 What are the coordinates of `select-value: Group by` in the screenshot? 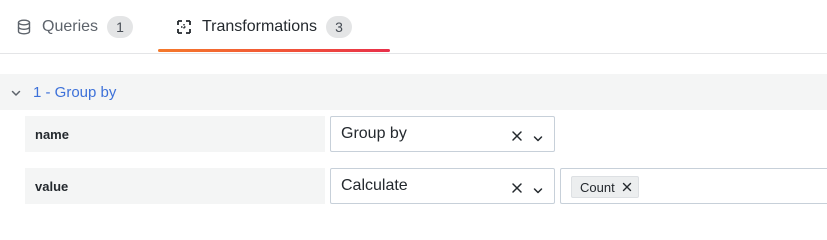 It's located at (374, 133).